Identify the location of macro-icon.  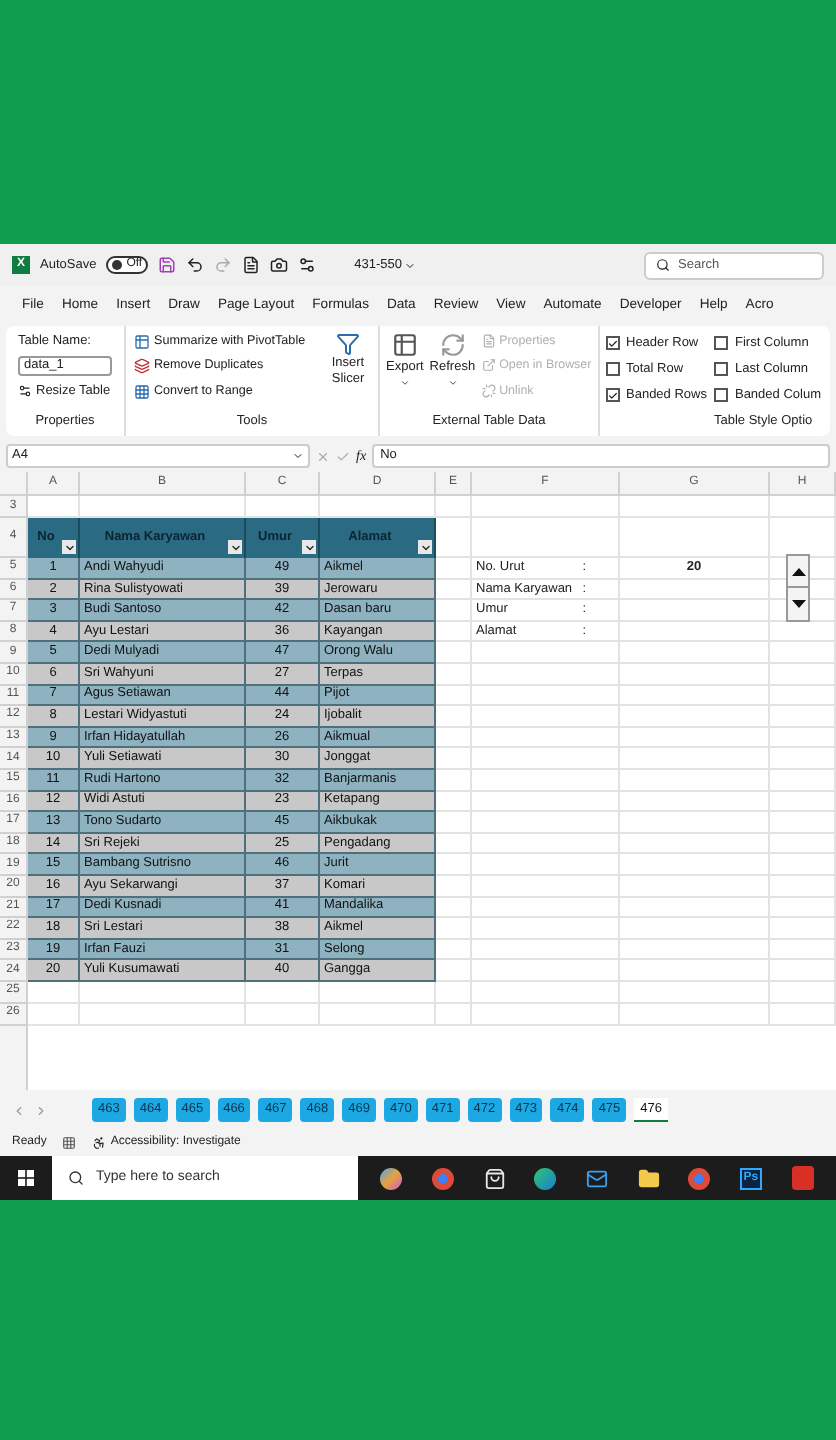
(69, 1143).